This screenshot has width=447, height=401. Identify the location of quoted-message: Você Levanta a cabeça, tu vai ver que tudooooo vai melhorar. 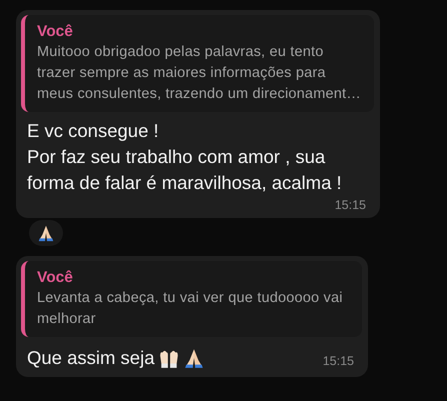
(191, 299).